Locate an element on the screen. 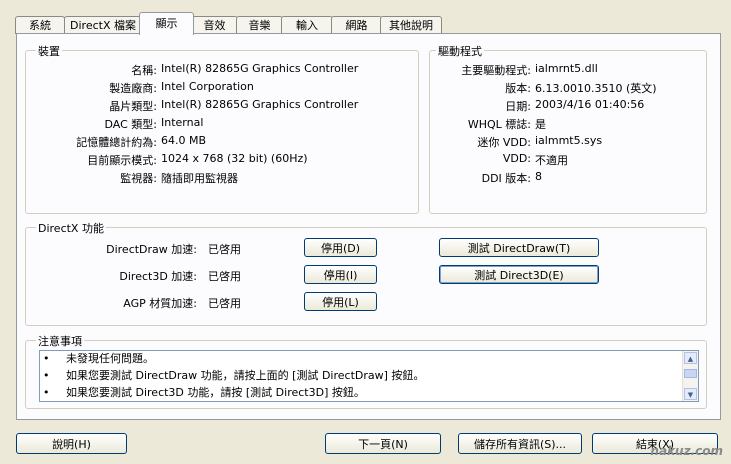 This screenshot has width=731, height=464. disable-direct3d-button: 停用(I) is located at coordinates (340, 274).